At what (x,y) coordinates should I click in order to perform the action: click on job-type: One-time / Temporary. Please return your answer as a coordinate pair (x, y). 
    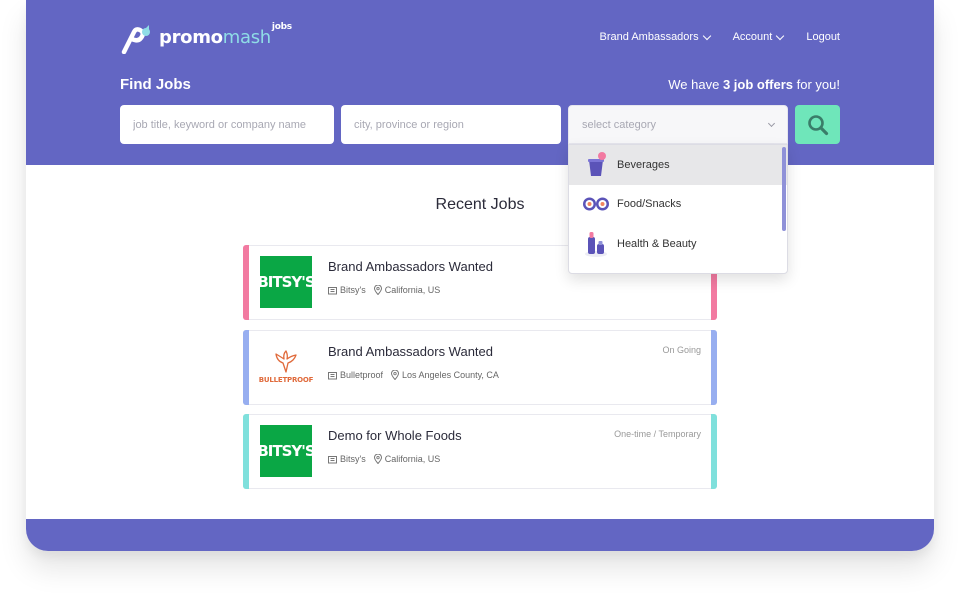
    Looking at the image, I should click on (657, 434).